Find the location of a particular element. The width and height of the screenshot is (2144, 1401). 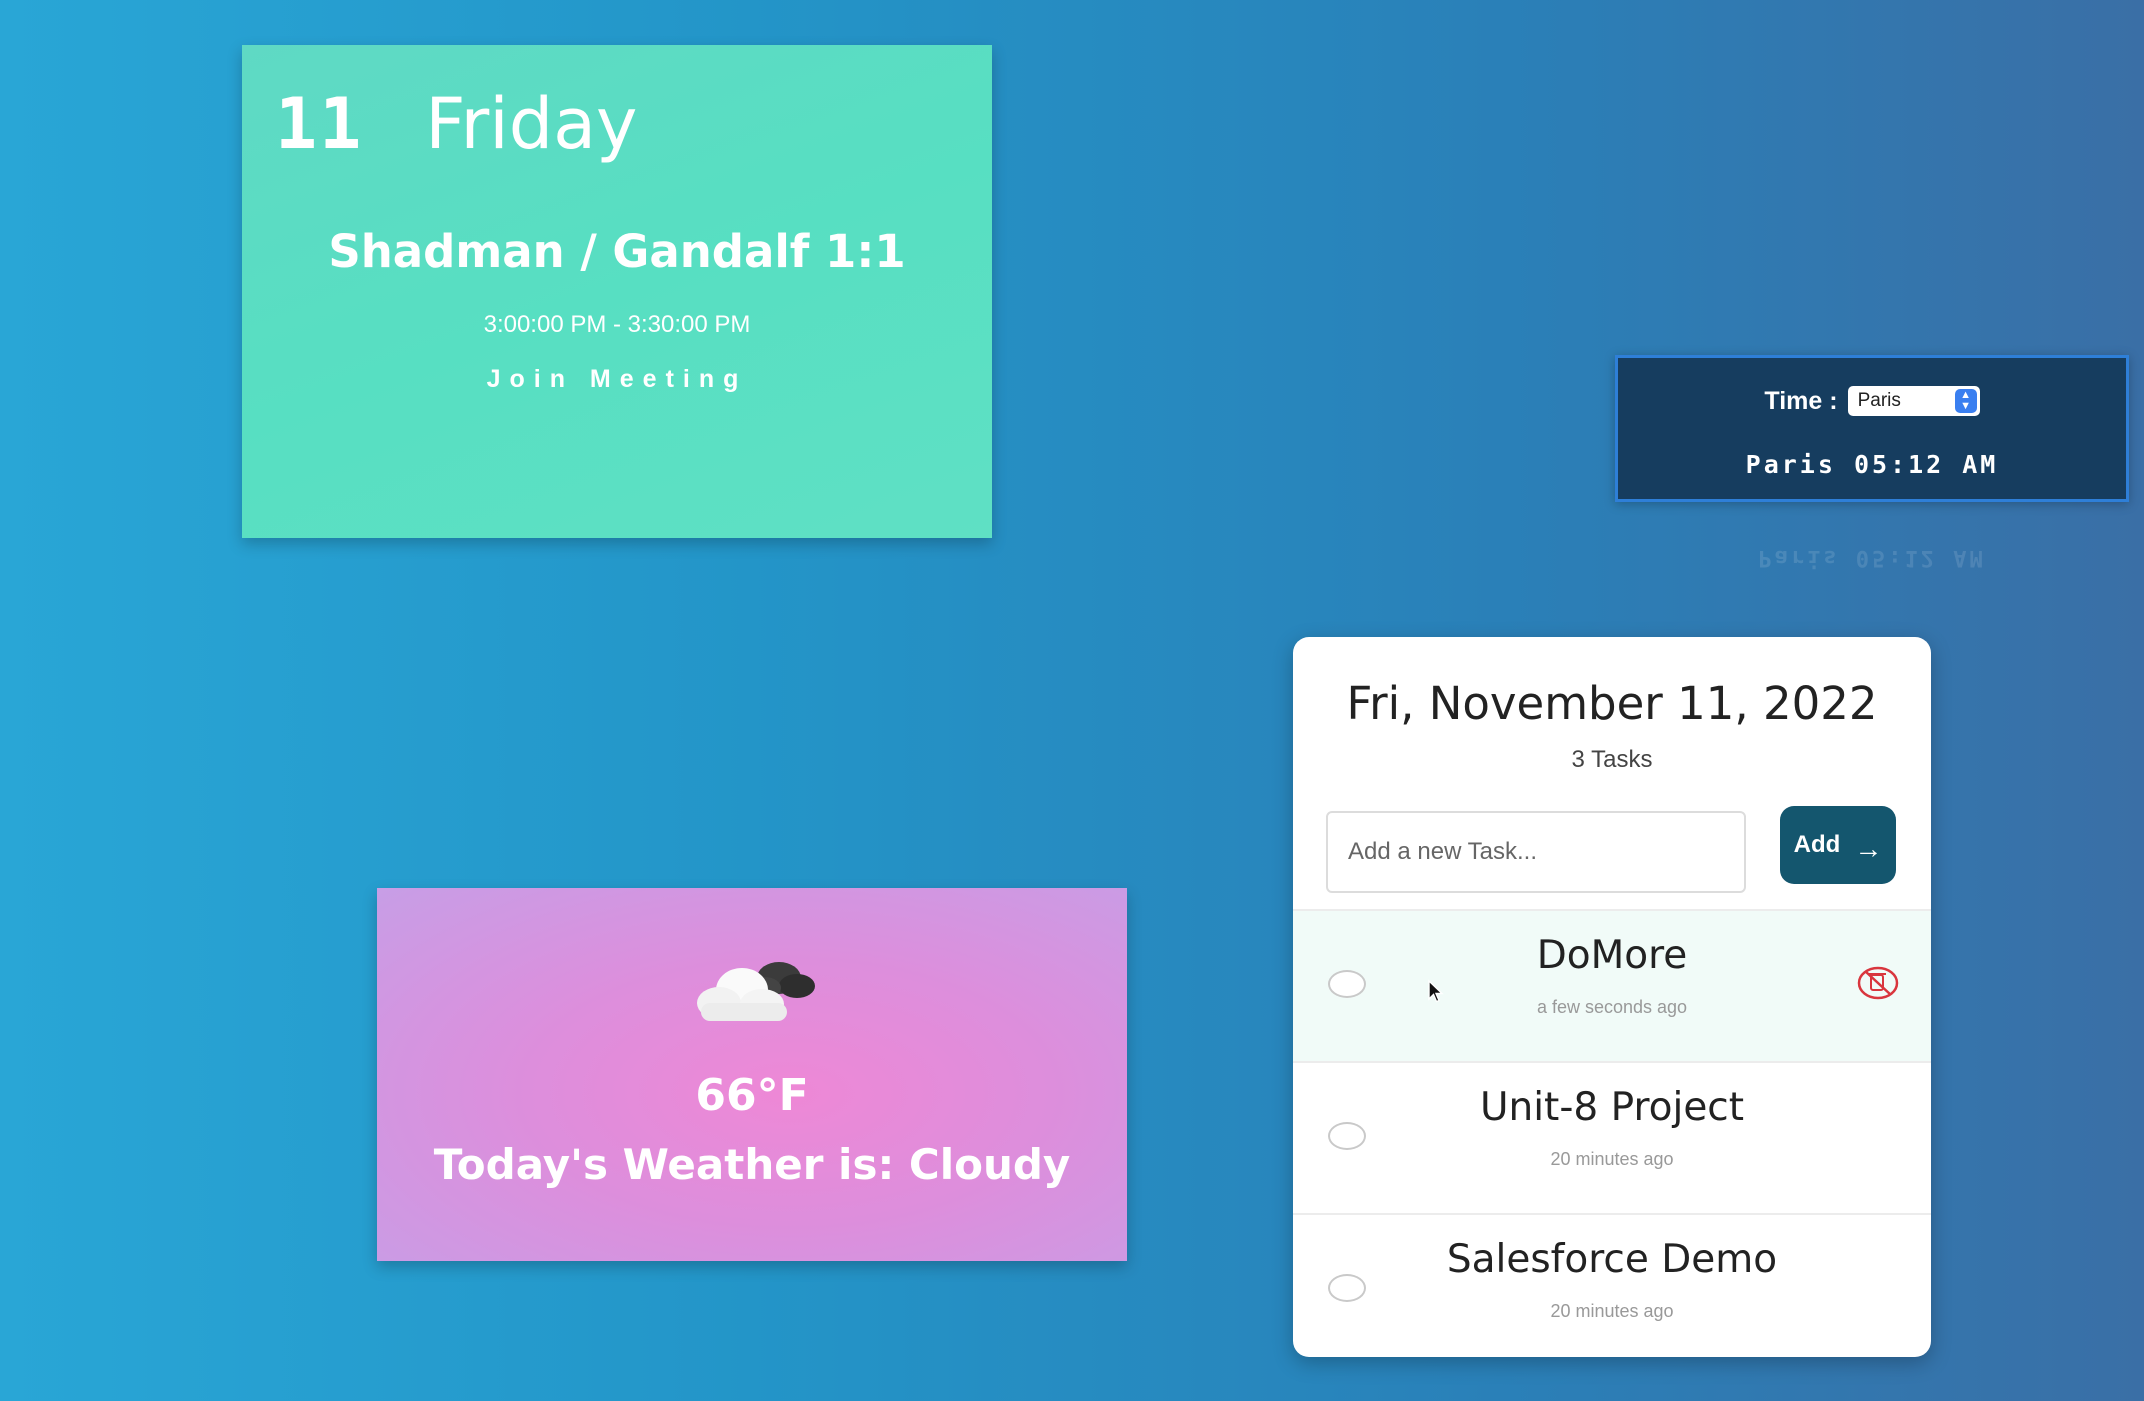

task-item: Salesforce Demo 20 minutes ago is located at coordinates (1612, 1285).